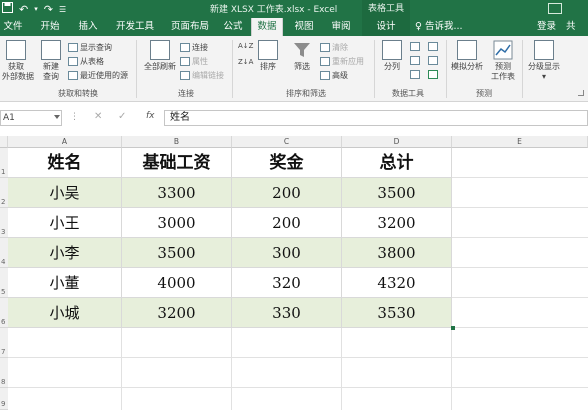 Image resolution: width=588 pixels, height=410 pixels. Describe the element at coordinates (397, 163) in the screenshot. I see `table-header-cell: 总计` at that location.